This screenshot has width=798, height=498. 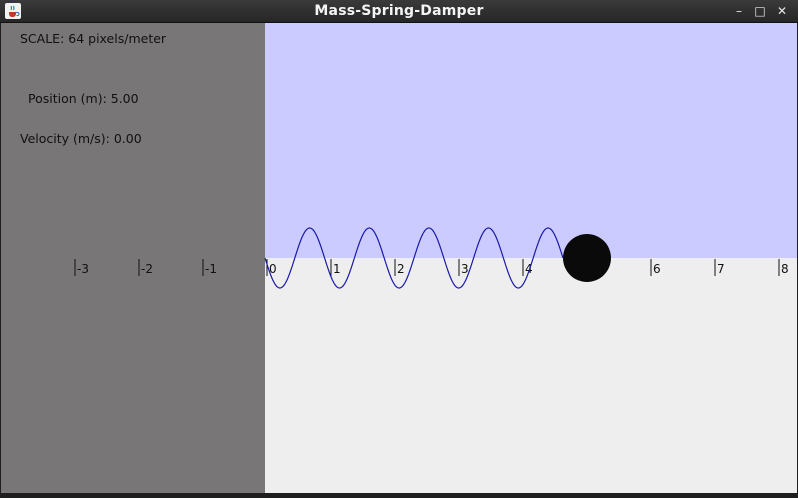 What do you see at coordinates (785, 269) in the screenshot?
I see `axis-tick-label: 8` at bounding box center [785, 269].